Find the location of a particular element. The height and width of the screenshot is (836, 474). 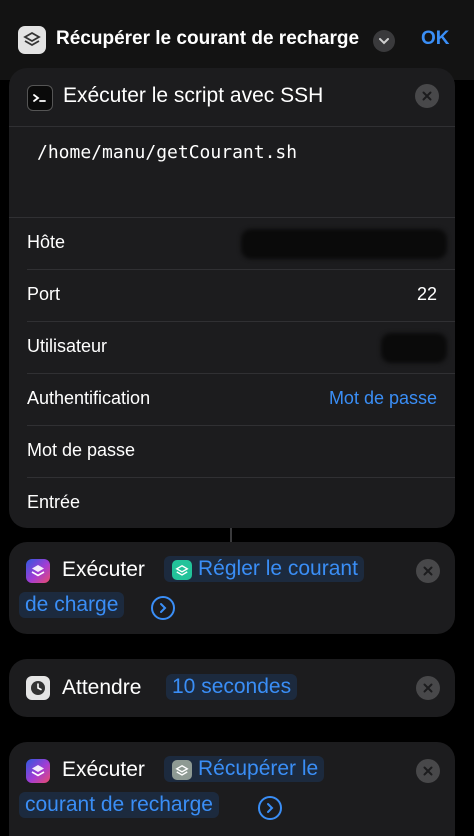

action-connector is located at coordinates (231, 535).